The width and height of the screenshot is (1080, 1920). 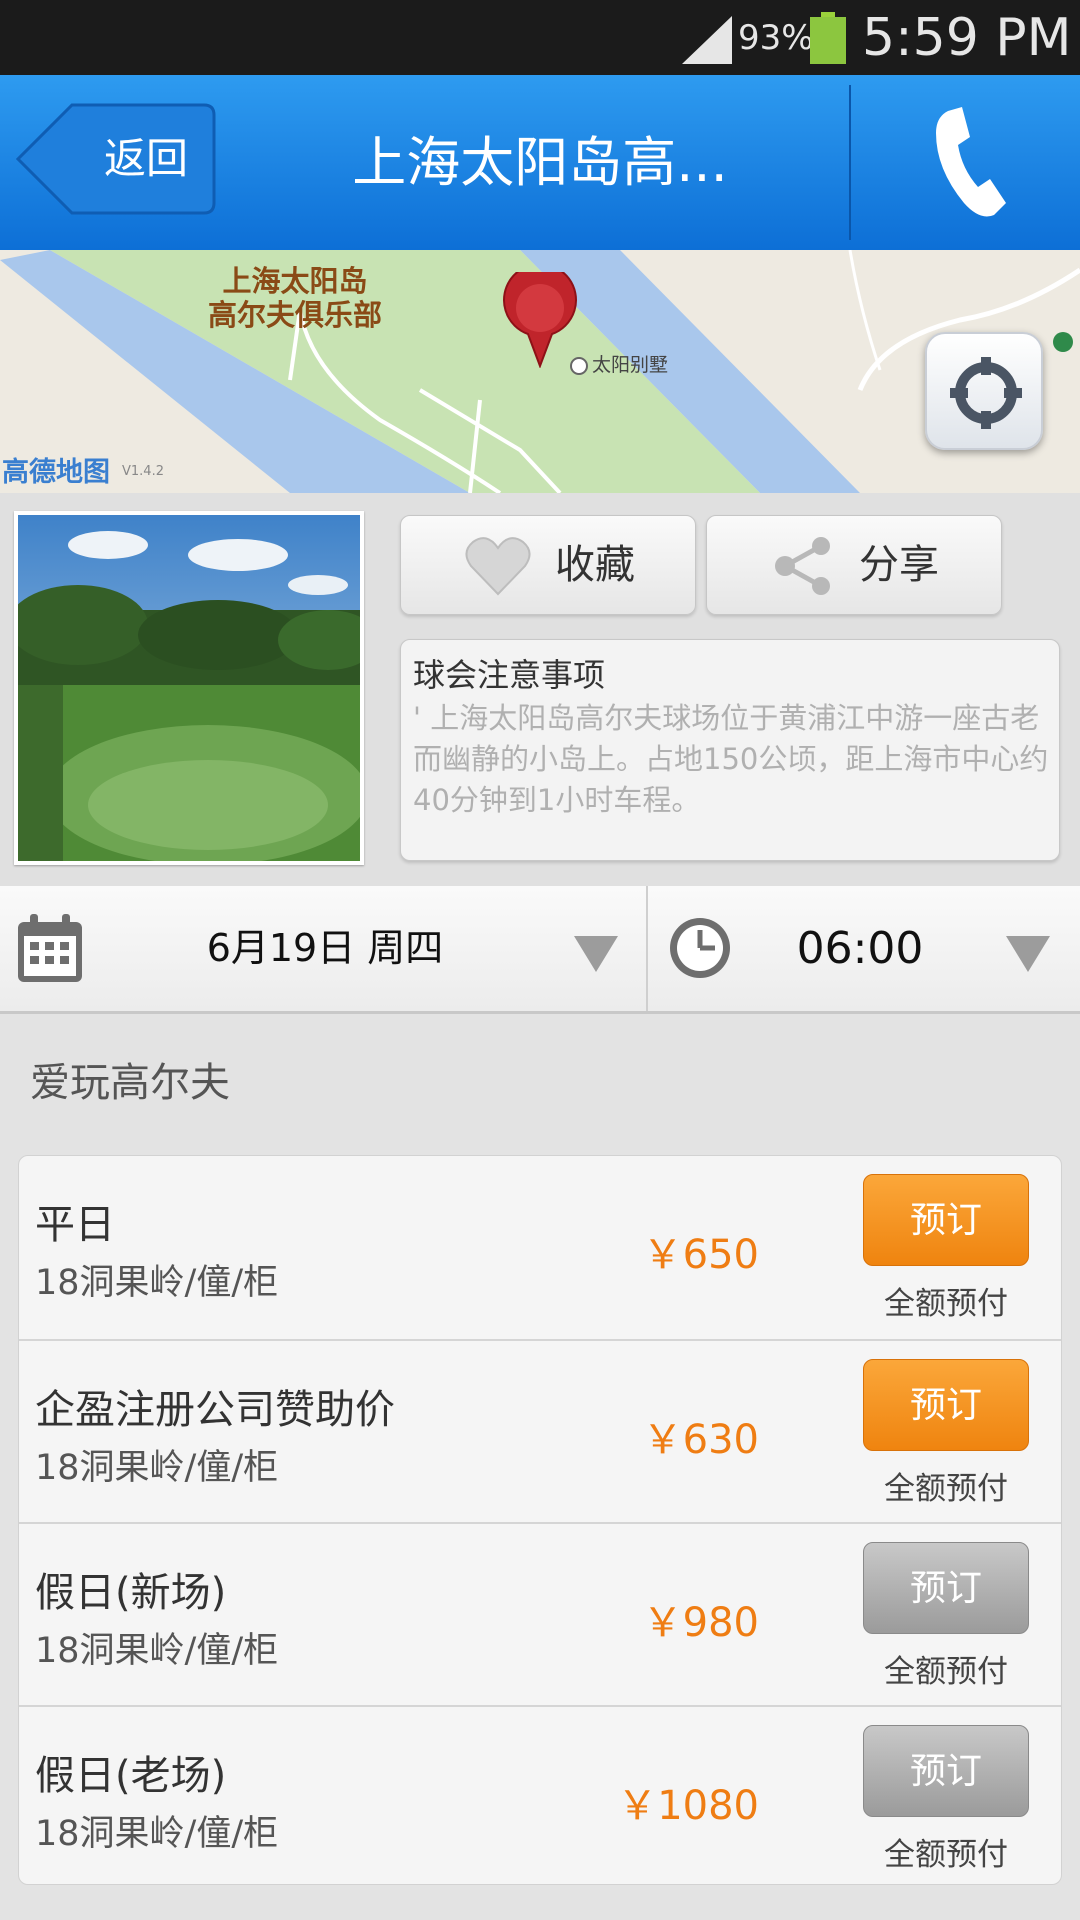 I want to click on status-bar: 93% 5:59 PM, so click(x=540, y=37).